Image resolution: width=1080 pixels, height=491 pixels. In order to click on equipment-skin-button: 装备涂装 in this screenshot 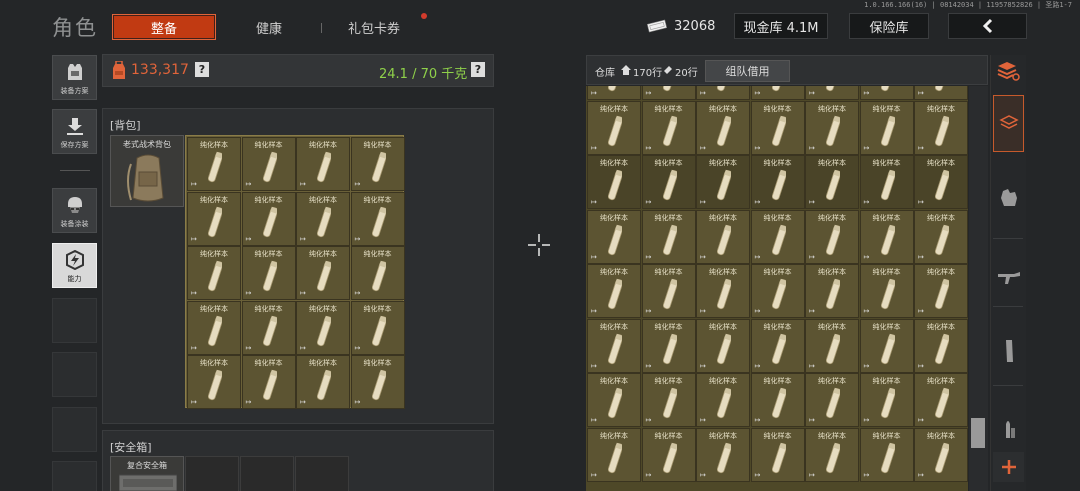, I will do `click(74, 210)`.